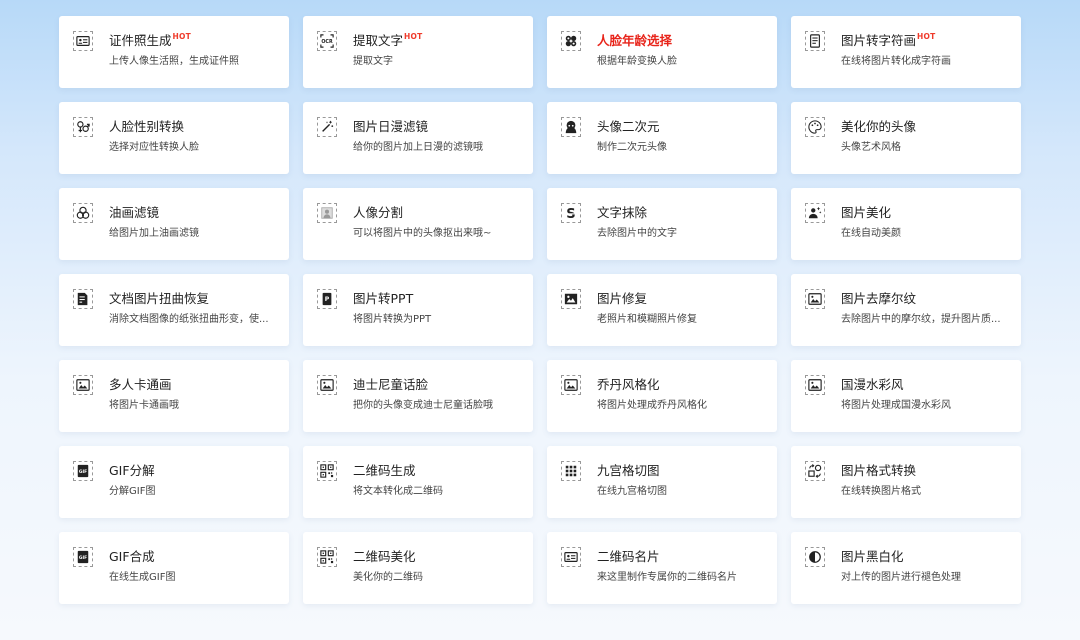 The image size is (1080, 640). I want to click on tool-card: 图片修复老照片和模糊照片修复, so click(662, 310).